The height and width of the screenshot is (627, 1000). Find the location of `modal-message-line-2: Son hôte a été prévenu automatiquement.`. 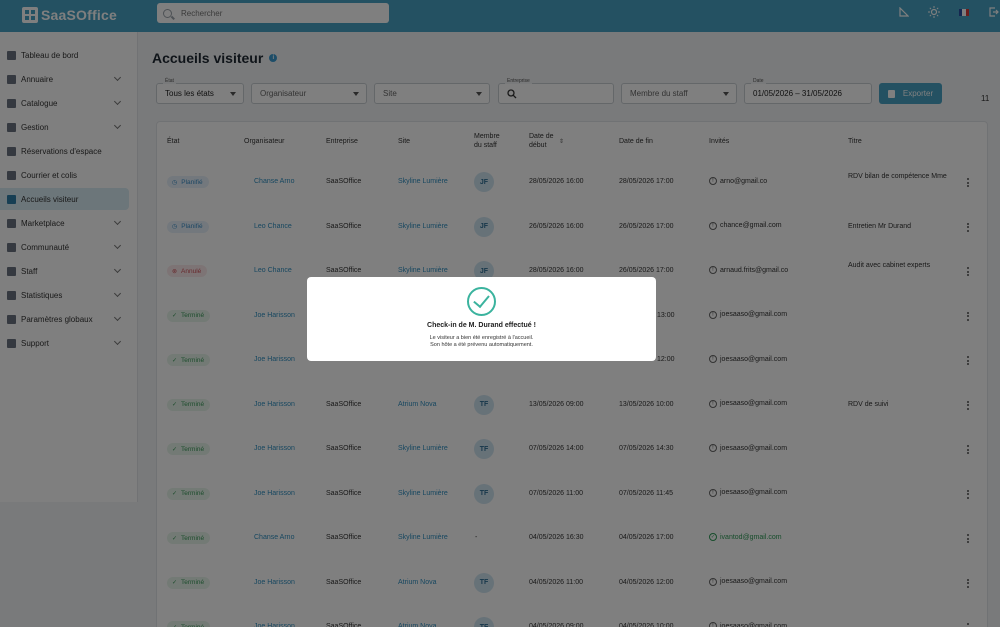

modal-message-line-2: Son hôte a été prévenu automatiquement. is located at coordinates (481, 345).